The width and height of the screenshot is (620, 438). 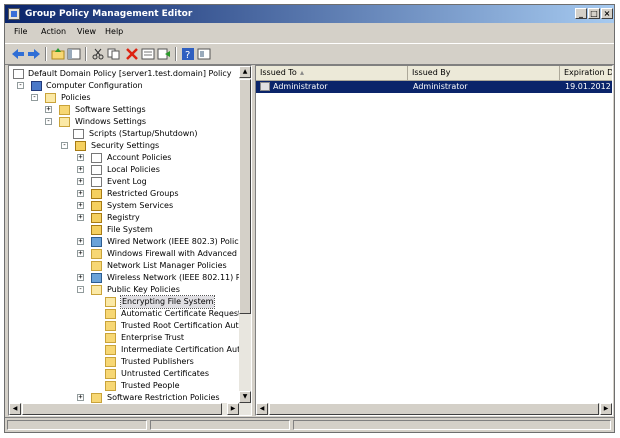 What do you see at coordinates (434, 87) in the screenshot?
I see `certificate-row: Administrator Administrator 19.01.2012` at bounding box center [434, 87].